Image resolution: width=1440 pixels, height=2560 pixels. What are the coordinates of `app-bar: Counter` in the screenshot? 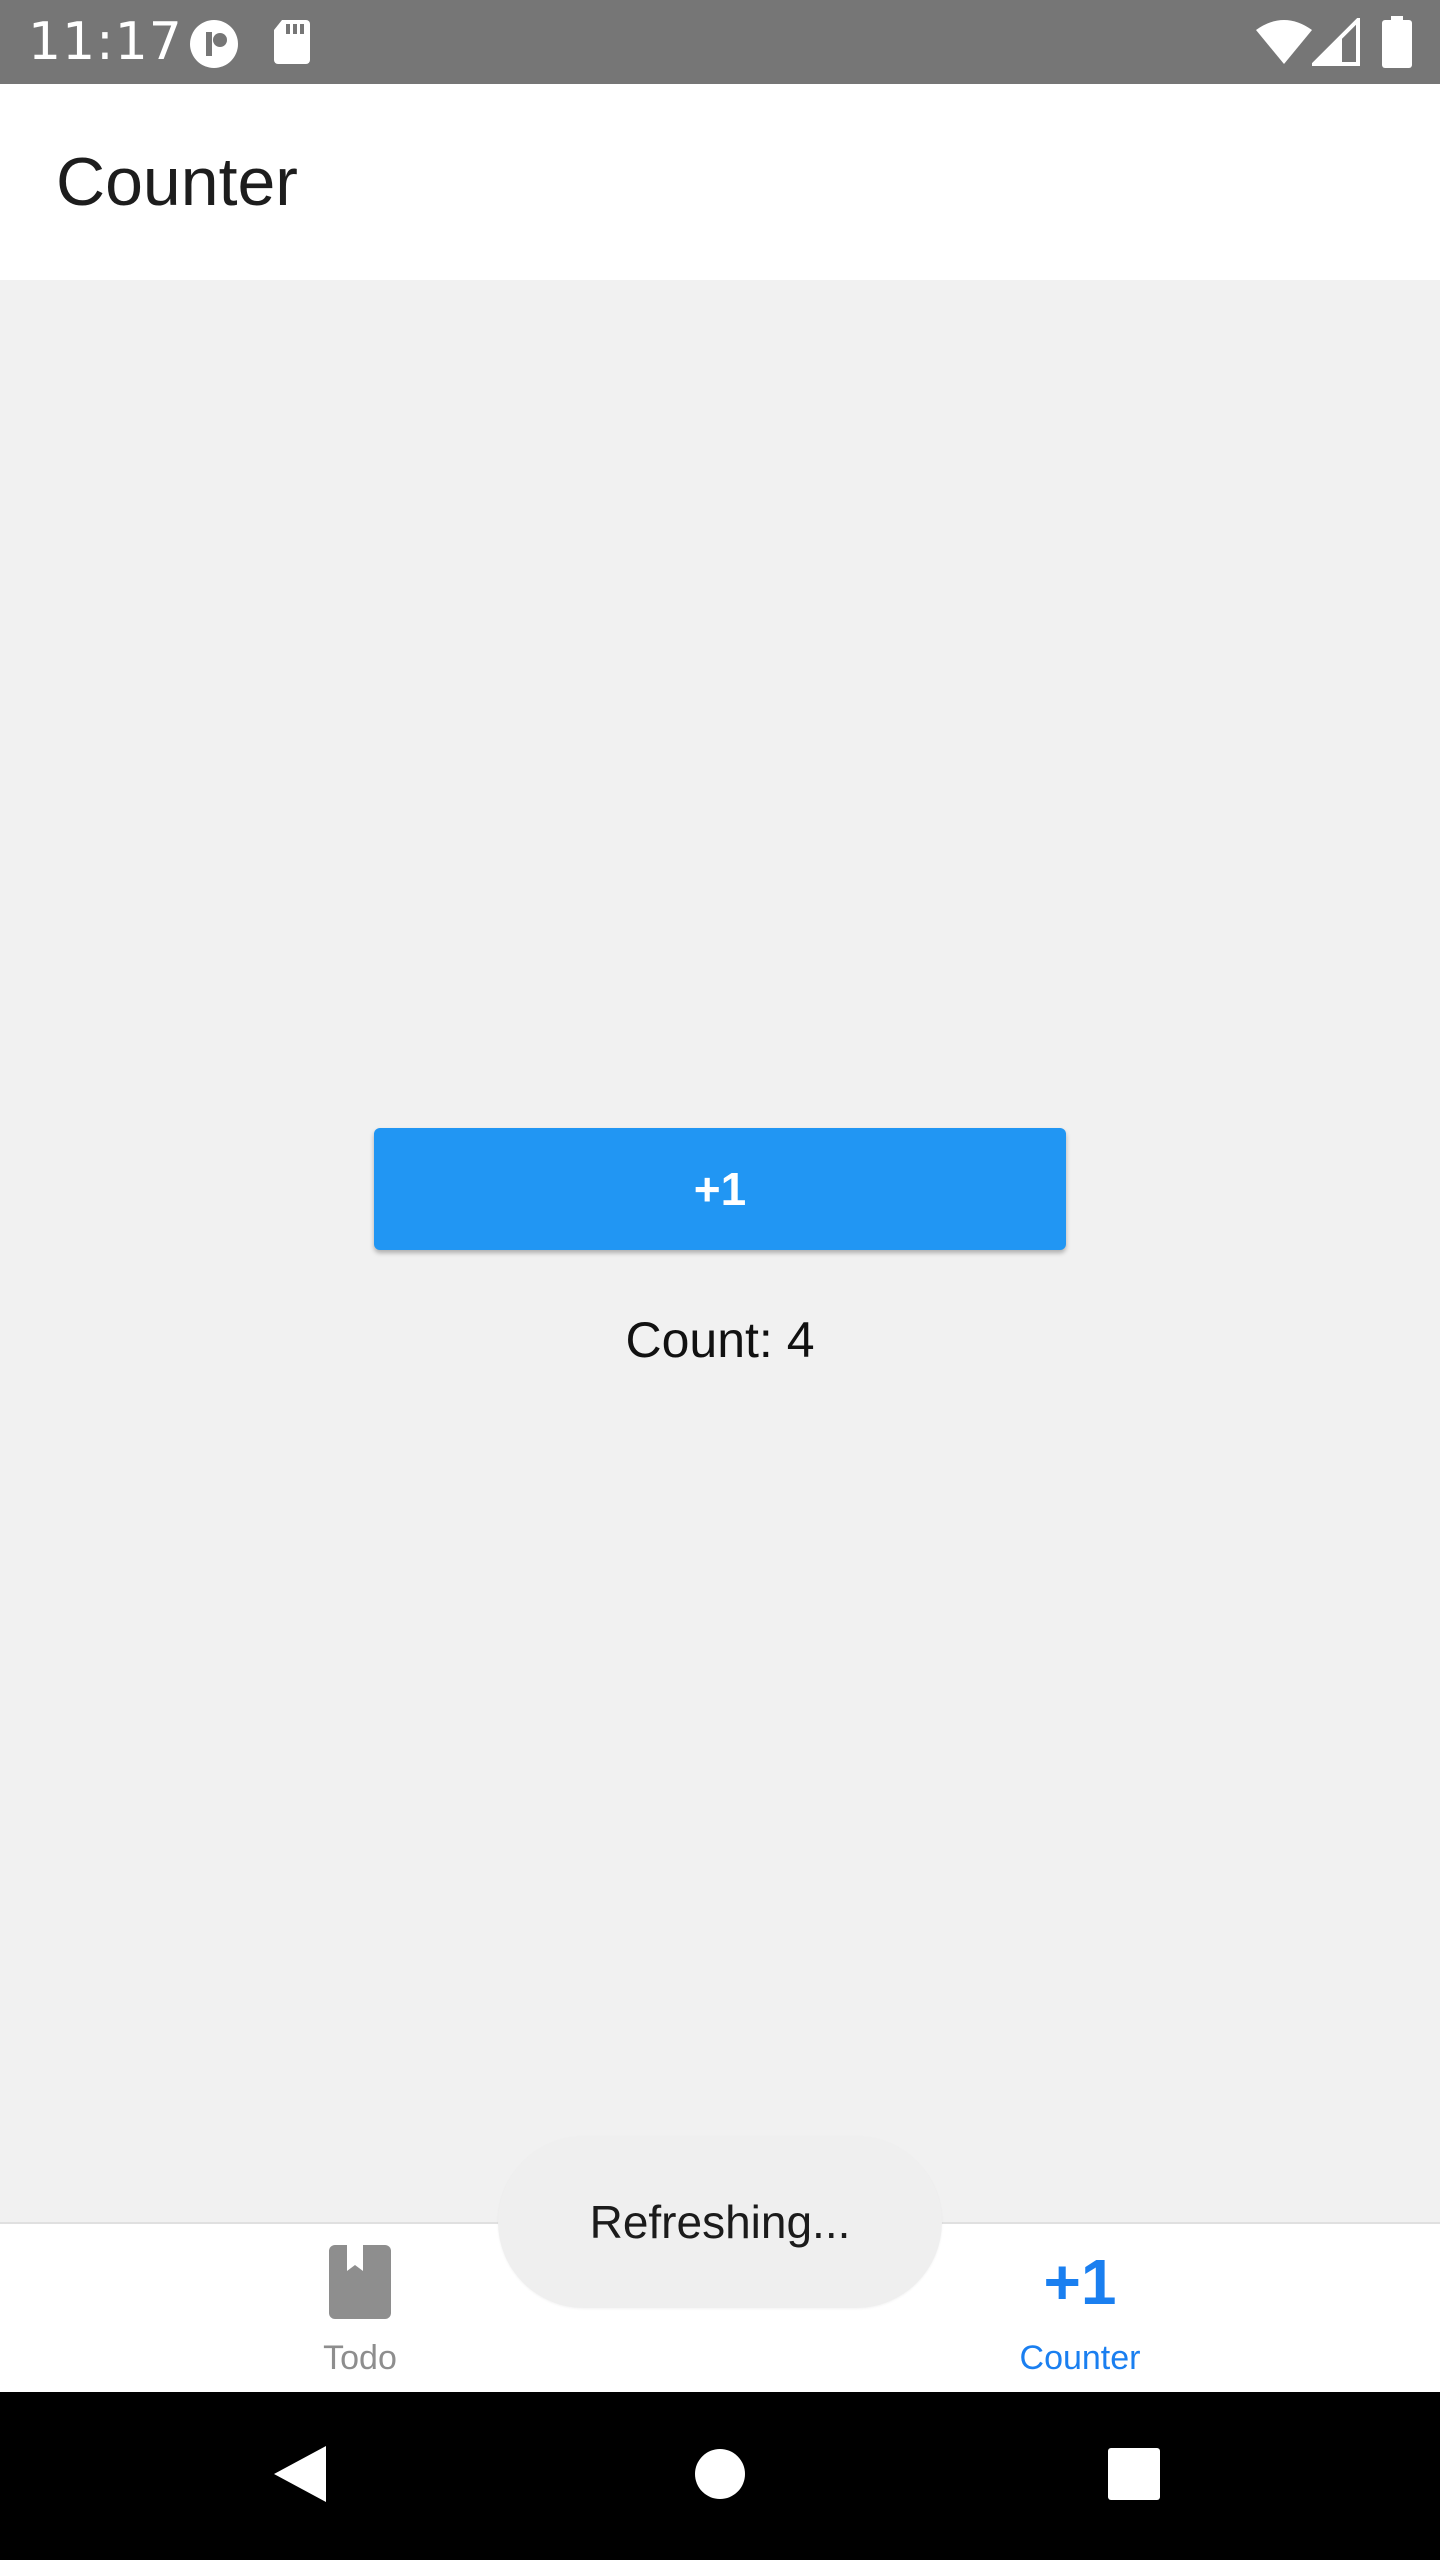 It's located at (720, 182).